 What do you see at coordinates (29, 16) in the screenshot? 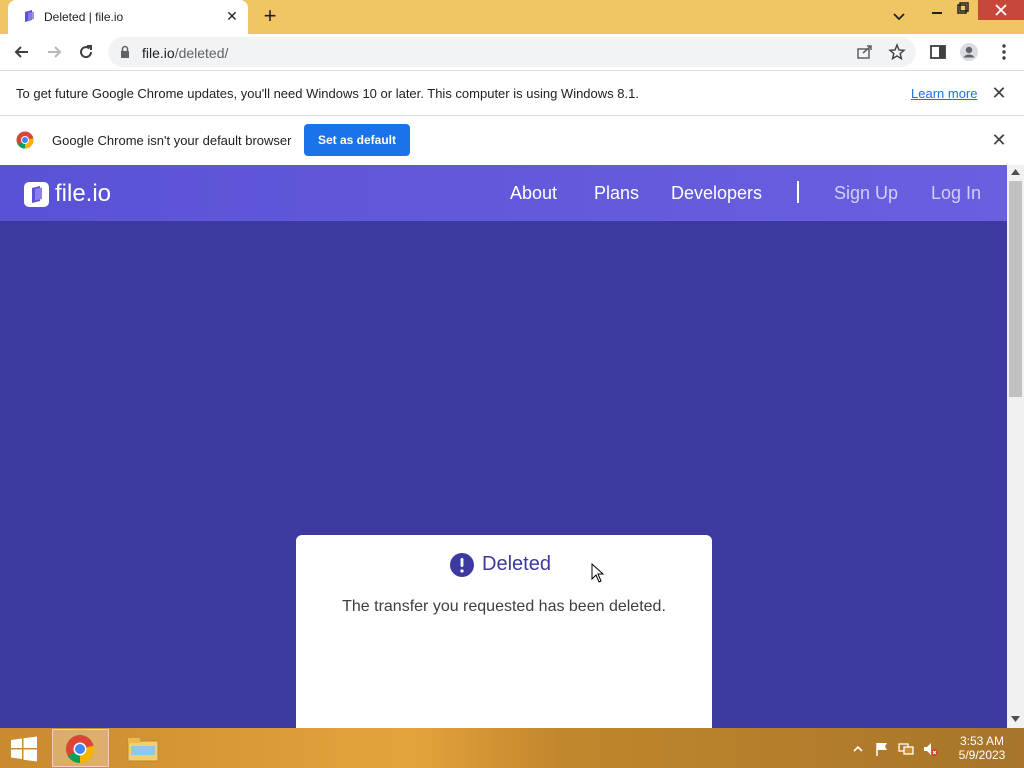
I see `file-io-favicon-icon` at bounding box center [29, 16].